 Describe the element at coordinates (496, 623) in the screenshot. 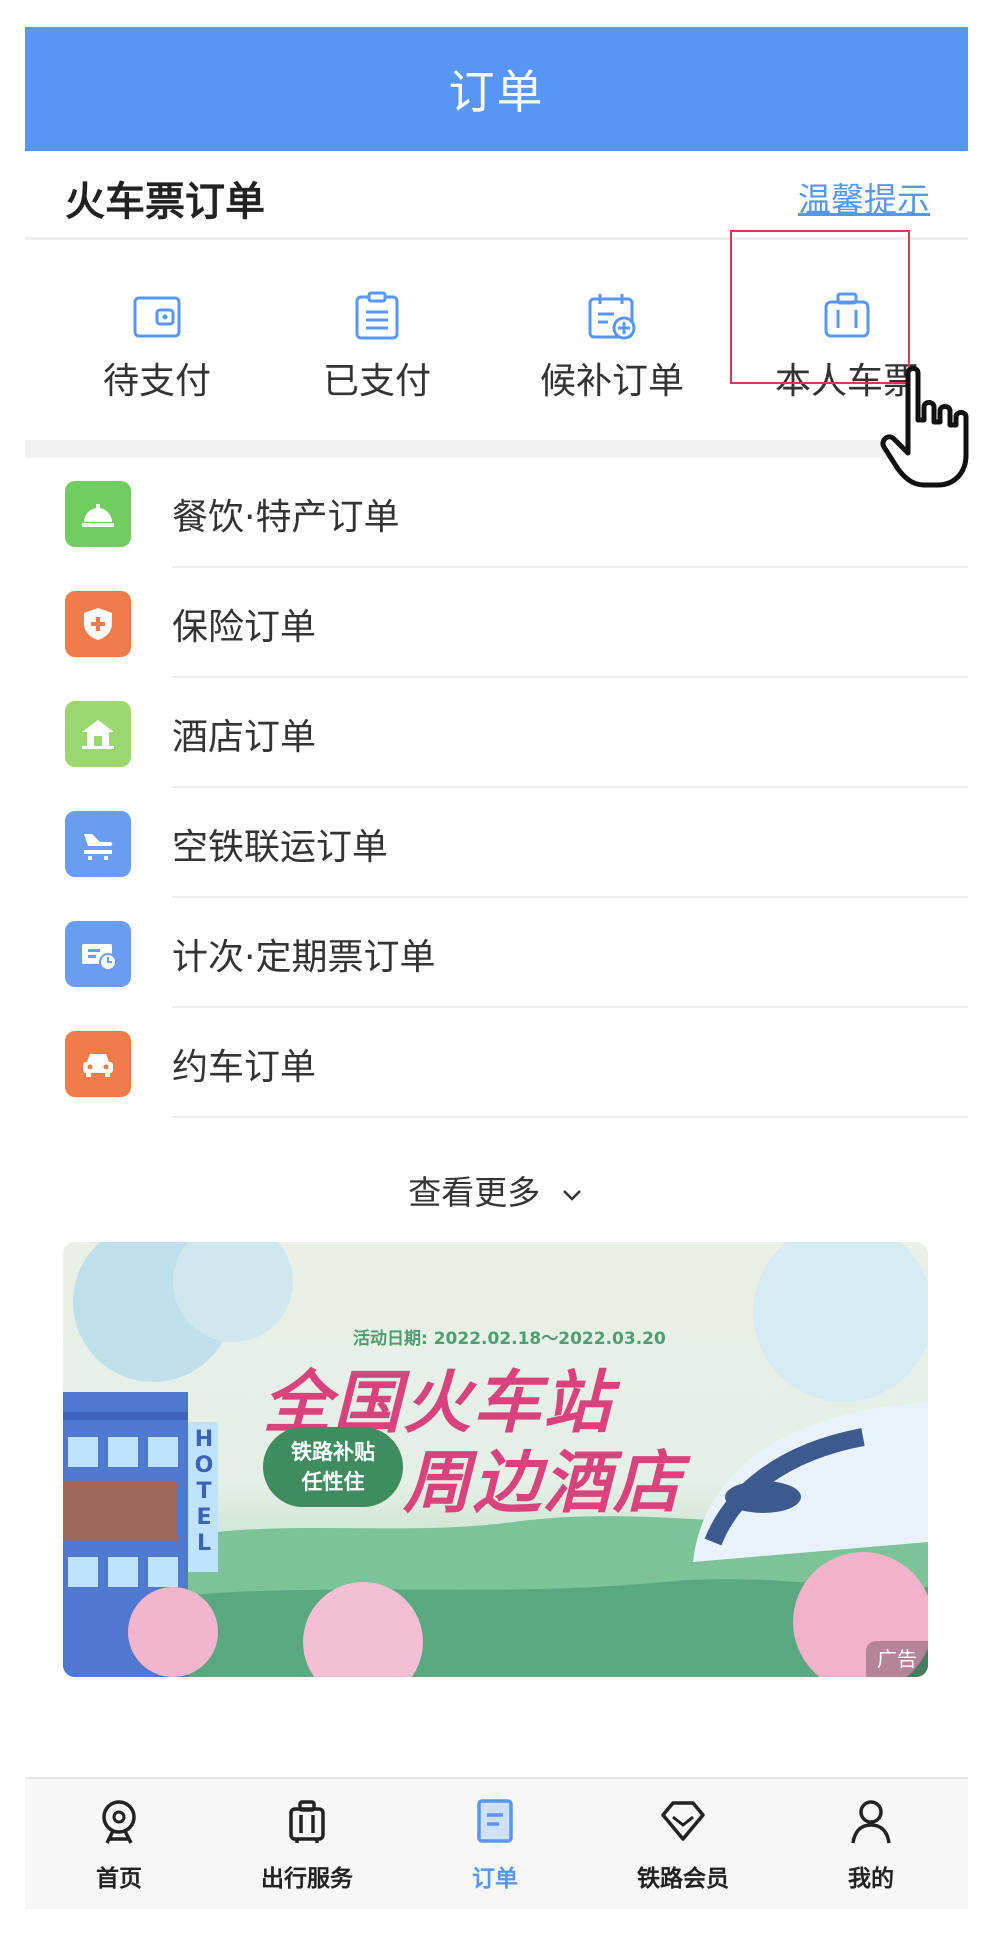

I see `list-item-insurance-orders: 保险订单` at that location.